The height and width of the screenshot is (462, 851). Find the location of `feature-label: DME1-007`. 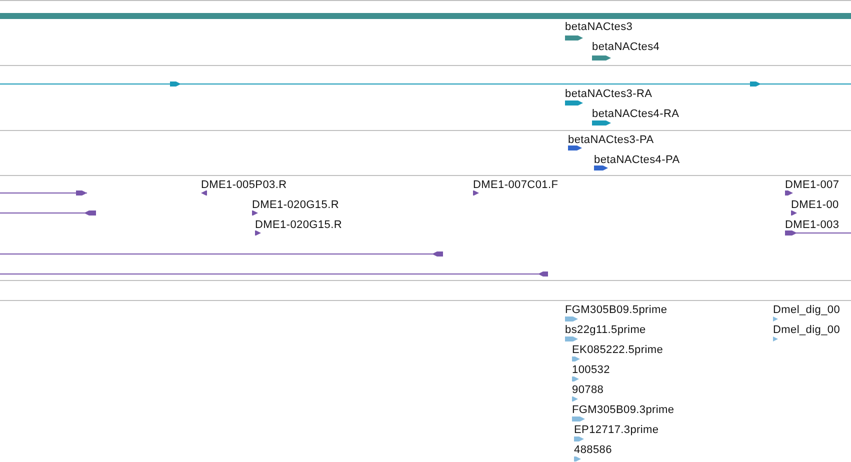

feature-label: DME1-007 is located at coordinates (812, 185).